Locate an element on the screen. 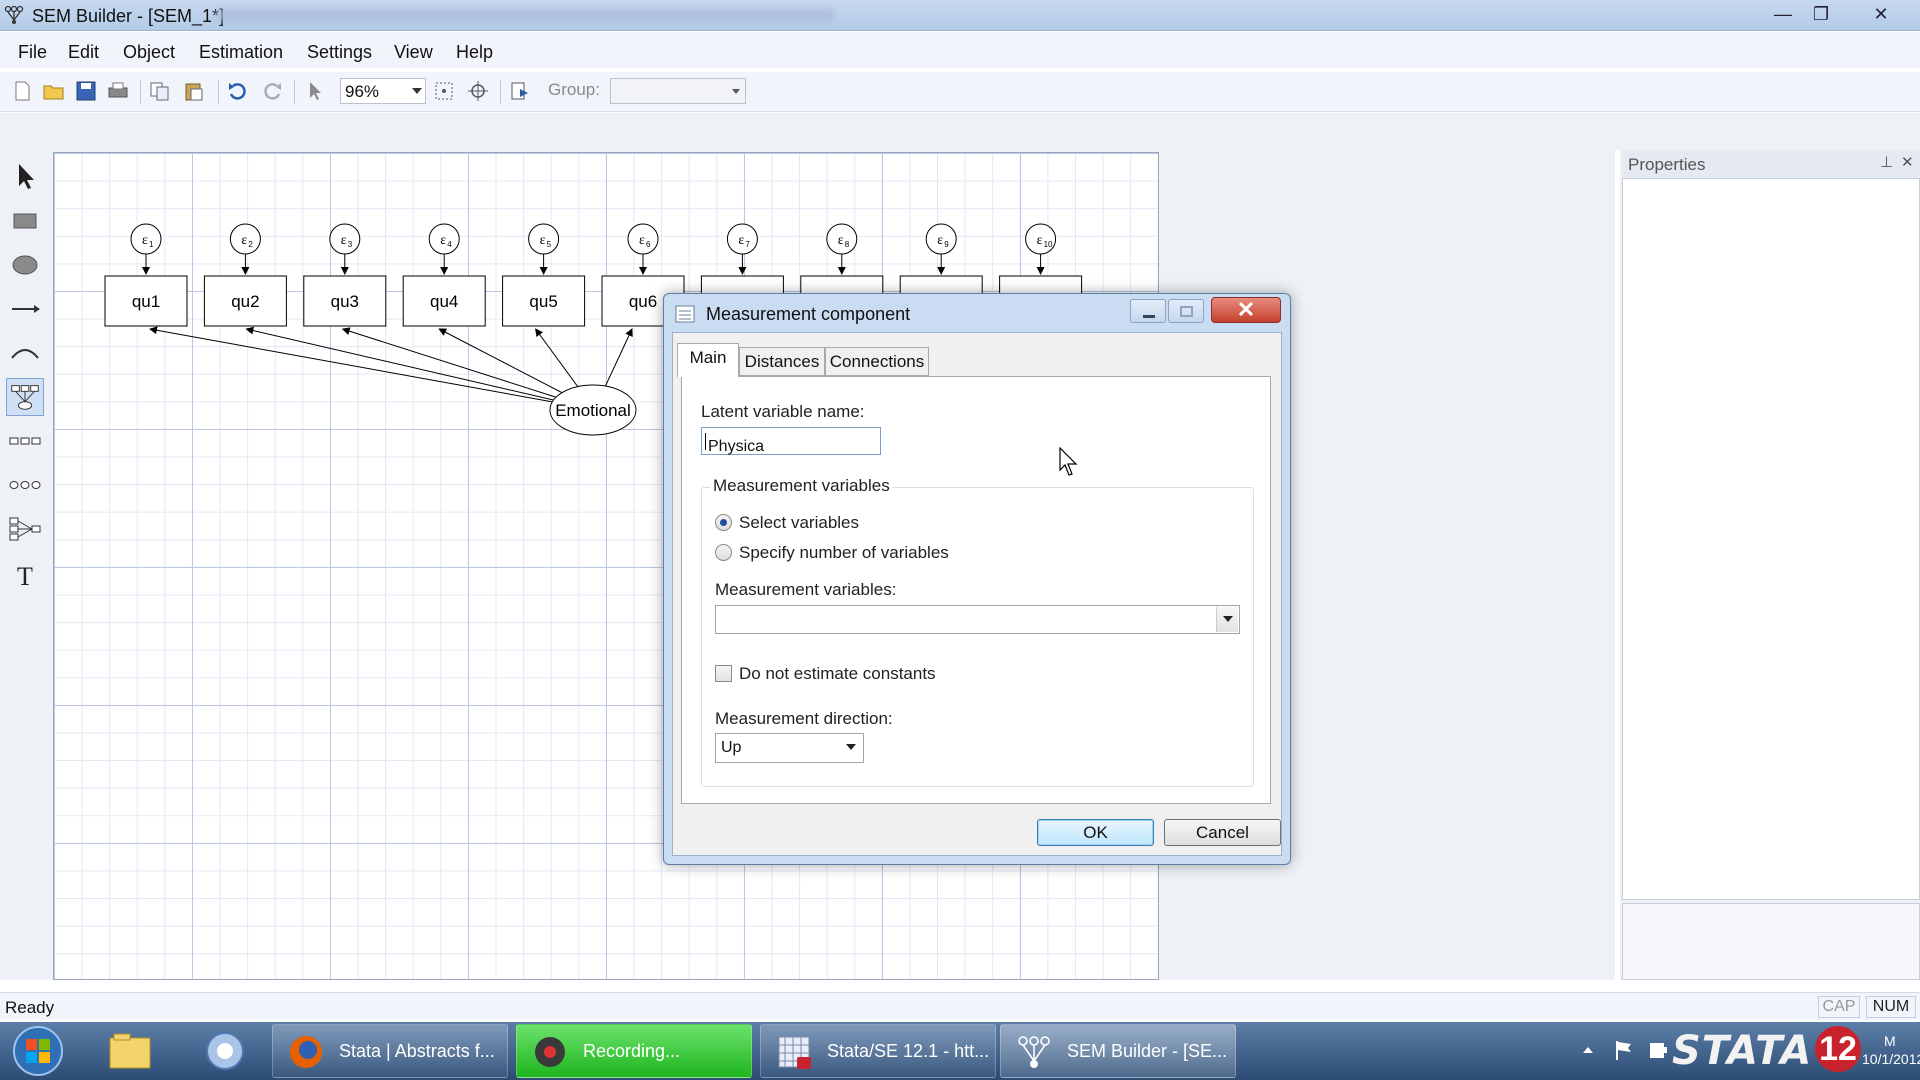 The width and height of the screenshot is (1920, 1080). mouse-cursor-icon is located at coordinates (1068, 461).